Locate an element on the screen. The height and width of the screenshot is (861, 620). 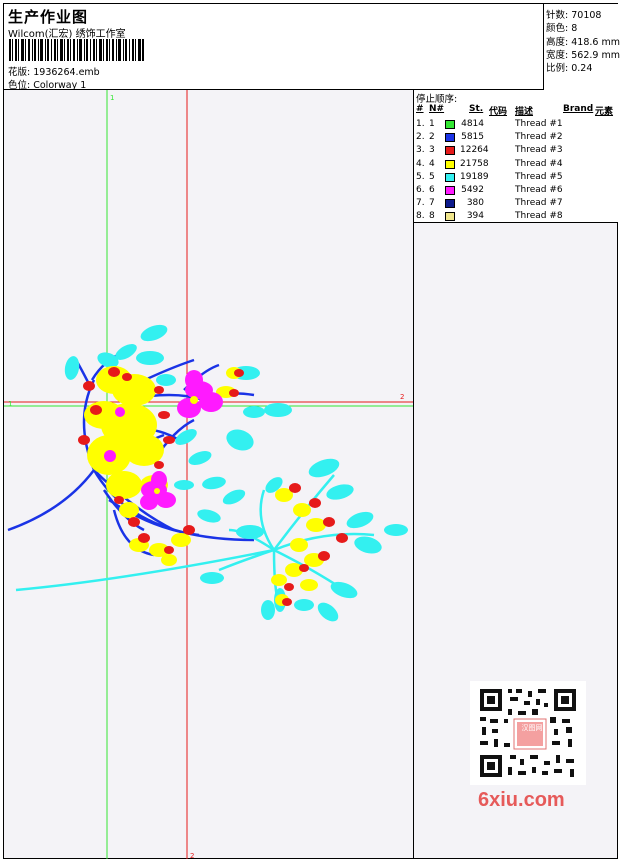
thread-row: 2. 2 5815 Thread #2 is located at coordinates (516, 138).